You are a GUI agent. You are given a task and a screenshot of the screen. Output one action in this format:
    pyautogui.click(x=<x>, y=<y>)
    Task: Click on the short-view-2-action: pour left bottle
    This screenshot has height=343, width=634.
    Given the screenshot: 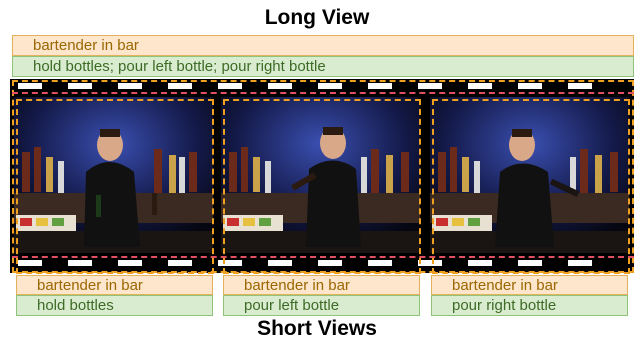 What is the action you would take?
    pyautogui.click(x=321, y=305)
    